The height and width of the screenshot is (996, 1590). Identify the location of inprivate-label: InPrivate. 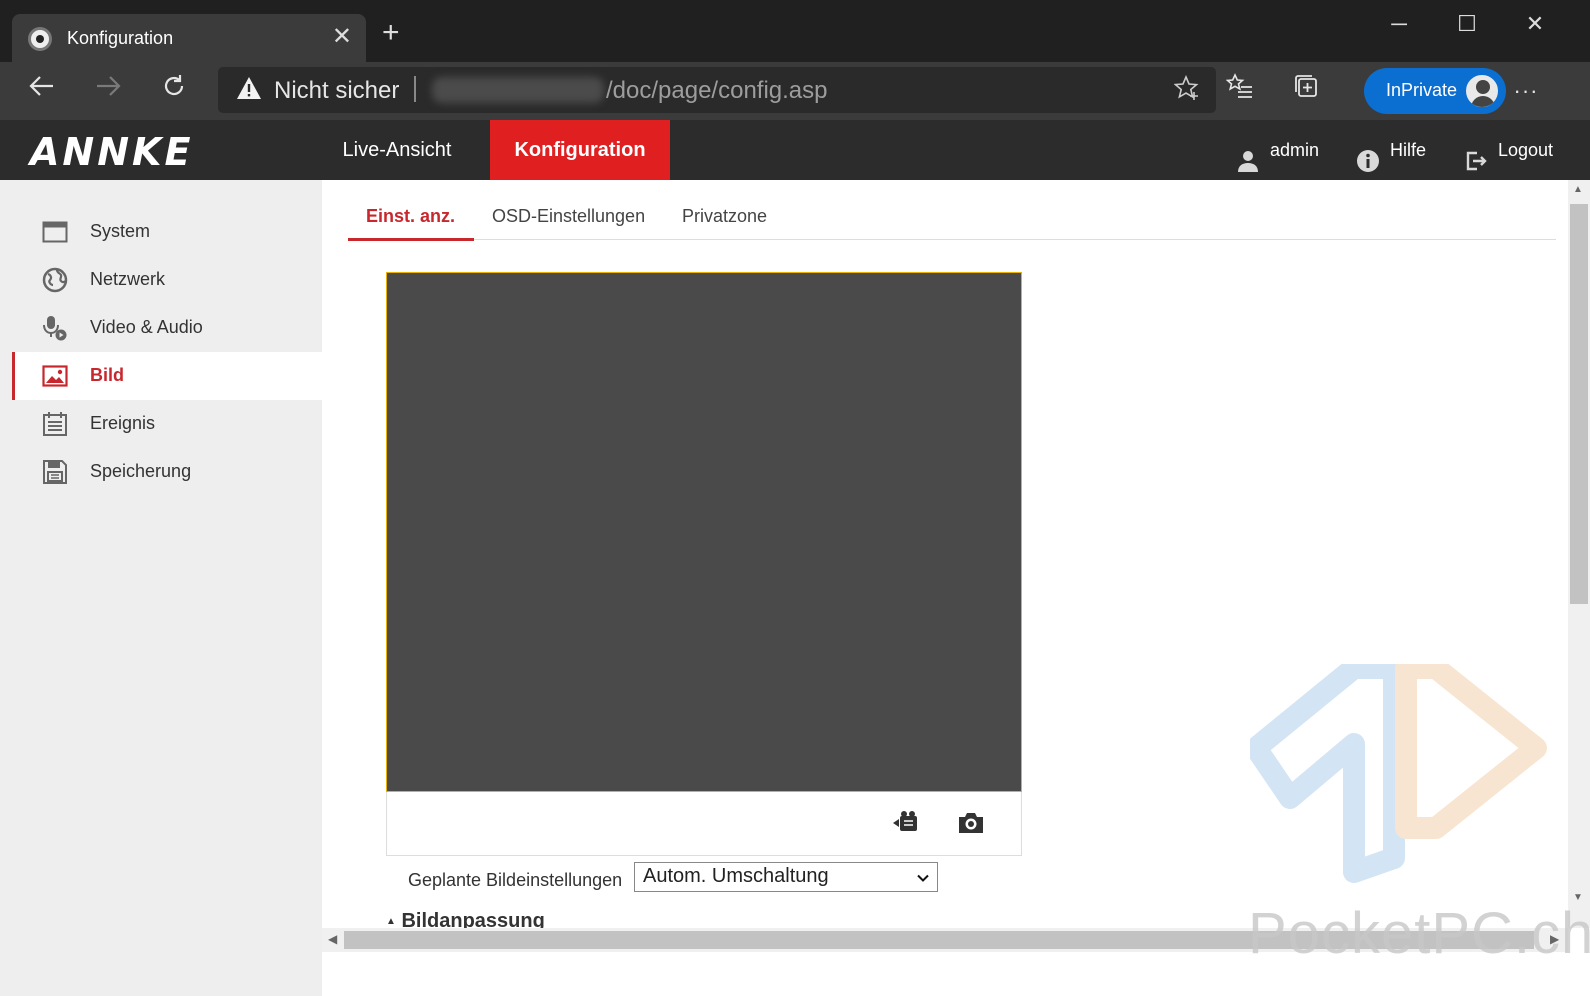
(1422, 90).